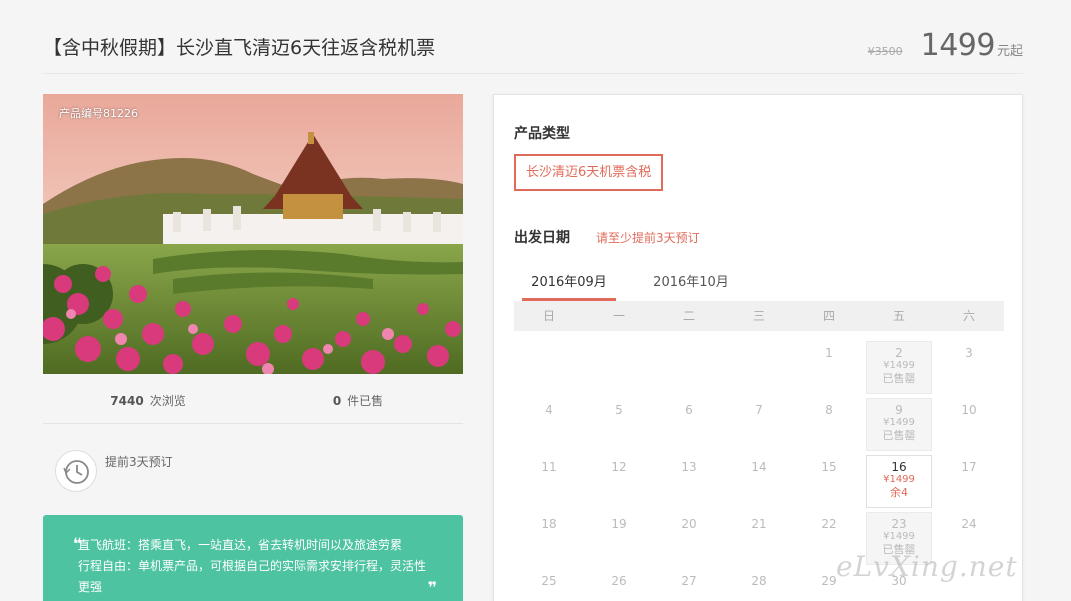  I want to click on day-number: 13, so click(689, 467).